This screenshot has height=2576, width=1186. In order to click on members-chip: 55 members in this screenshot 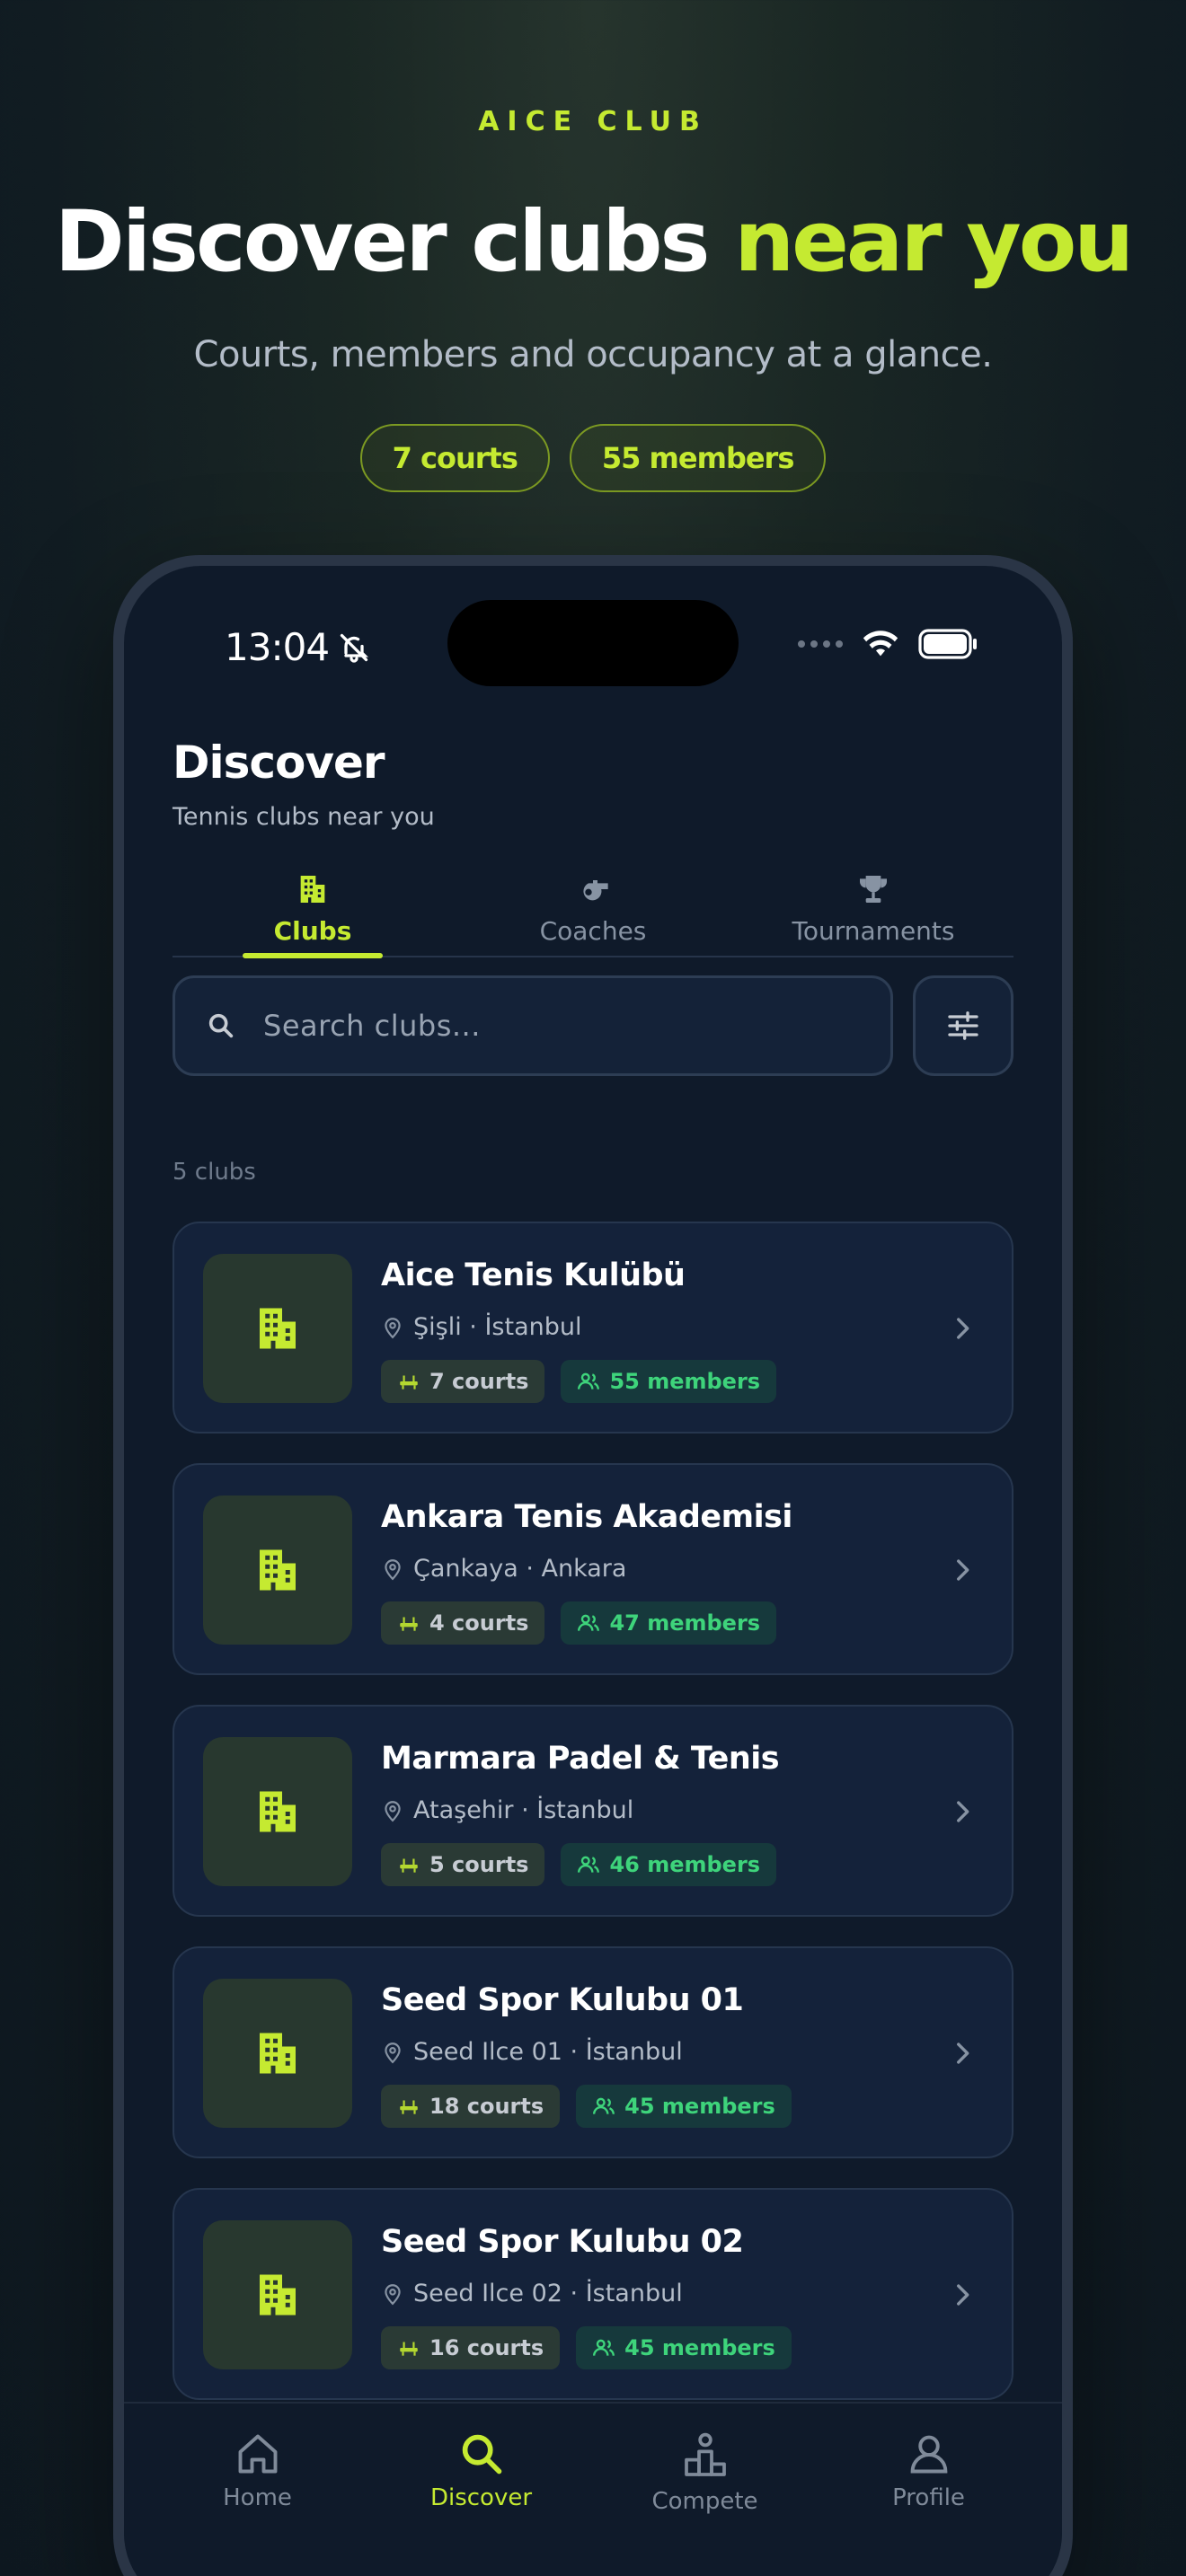, I will do `click(669, 1381)`.